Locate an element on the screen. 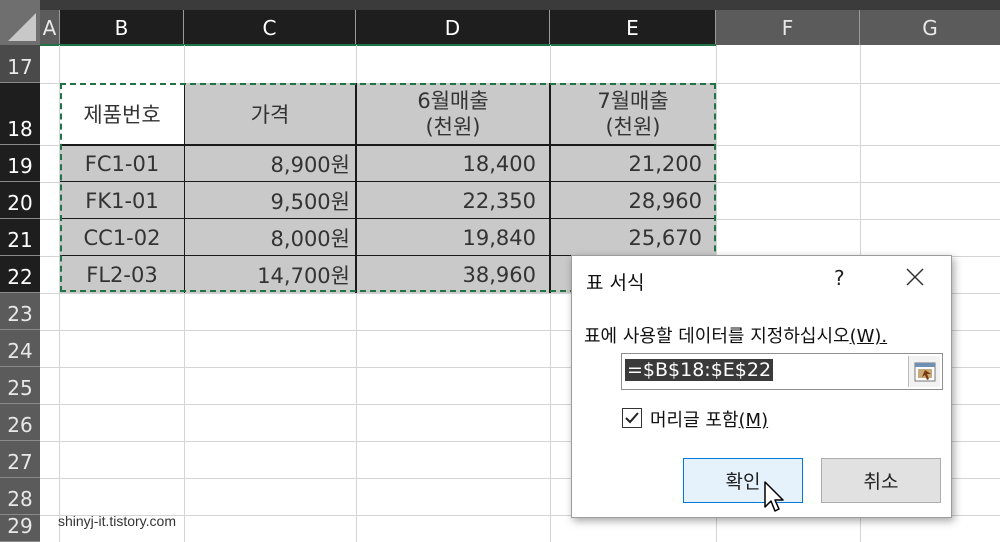 The height and width of the screenshot is (542, 1000). checkmark-icon is located at coordinates (632, 418).